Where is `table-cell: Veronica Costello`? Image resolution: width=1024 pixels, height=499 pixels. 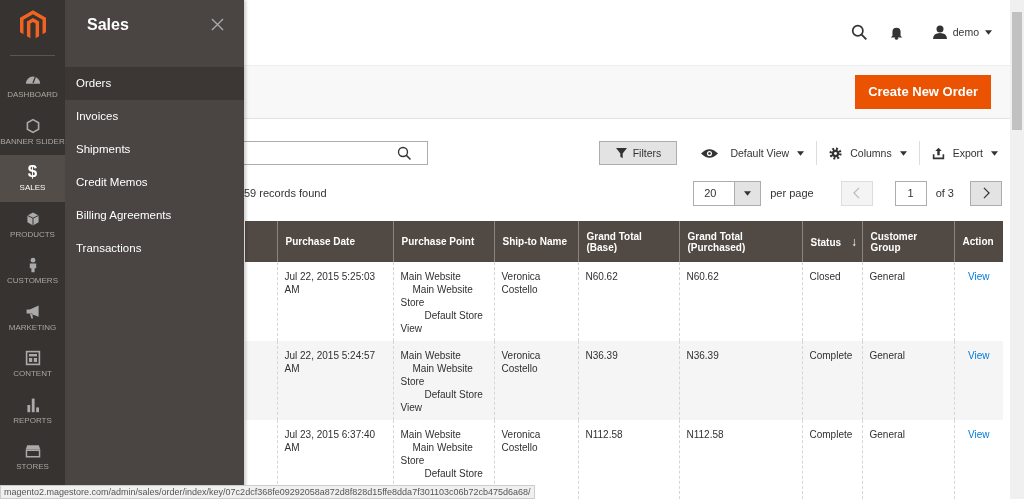 table-cell: Veronica Costello is located at coordinates (536, 380).